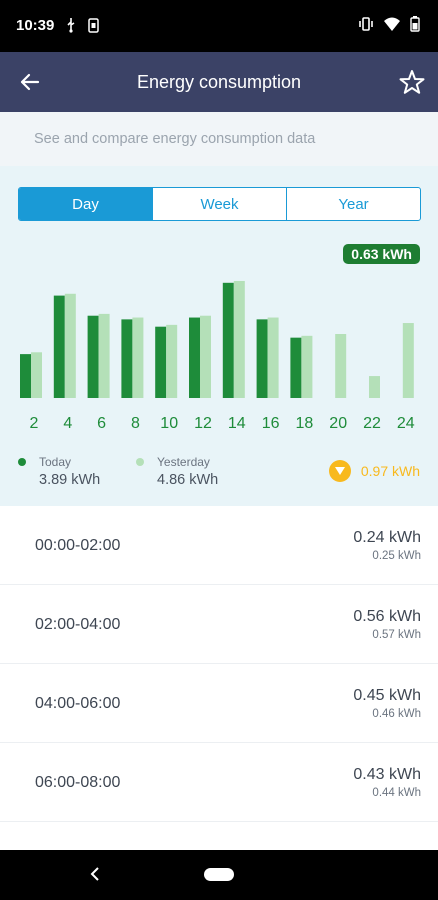  Describe the element at coordinates (70, 480) in the screenshot. I see `legend-today-value: 3.89 kWh` at that location.